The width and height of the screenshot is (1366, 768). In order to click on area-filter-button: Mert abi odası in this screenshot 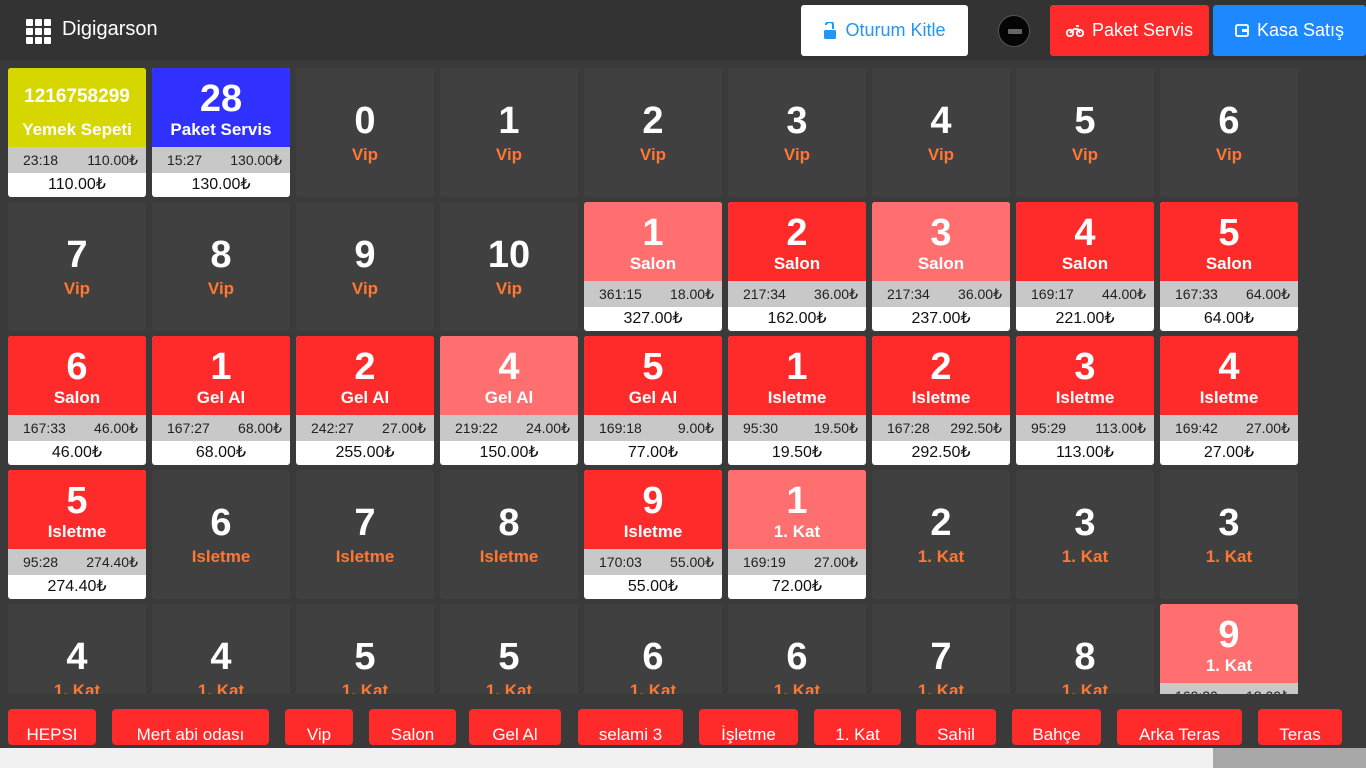, I will do `click(190, 727)`.